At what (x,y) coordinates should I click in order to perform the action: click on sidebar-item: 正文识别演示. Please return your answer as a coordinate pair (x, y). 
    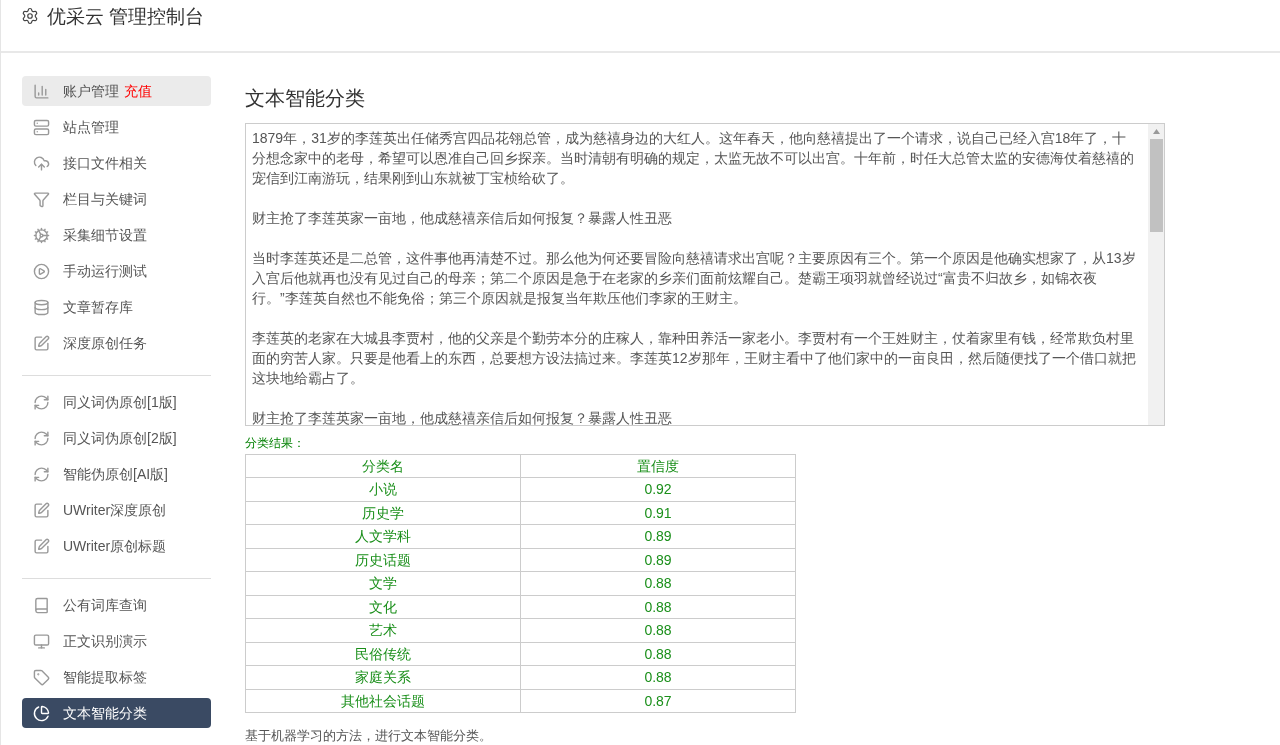
    Looking at the image, I should click on (116, 641).